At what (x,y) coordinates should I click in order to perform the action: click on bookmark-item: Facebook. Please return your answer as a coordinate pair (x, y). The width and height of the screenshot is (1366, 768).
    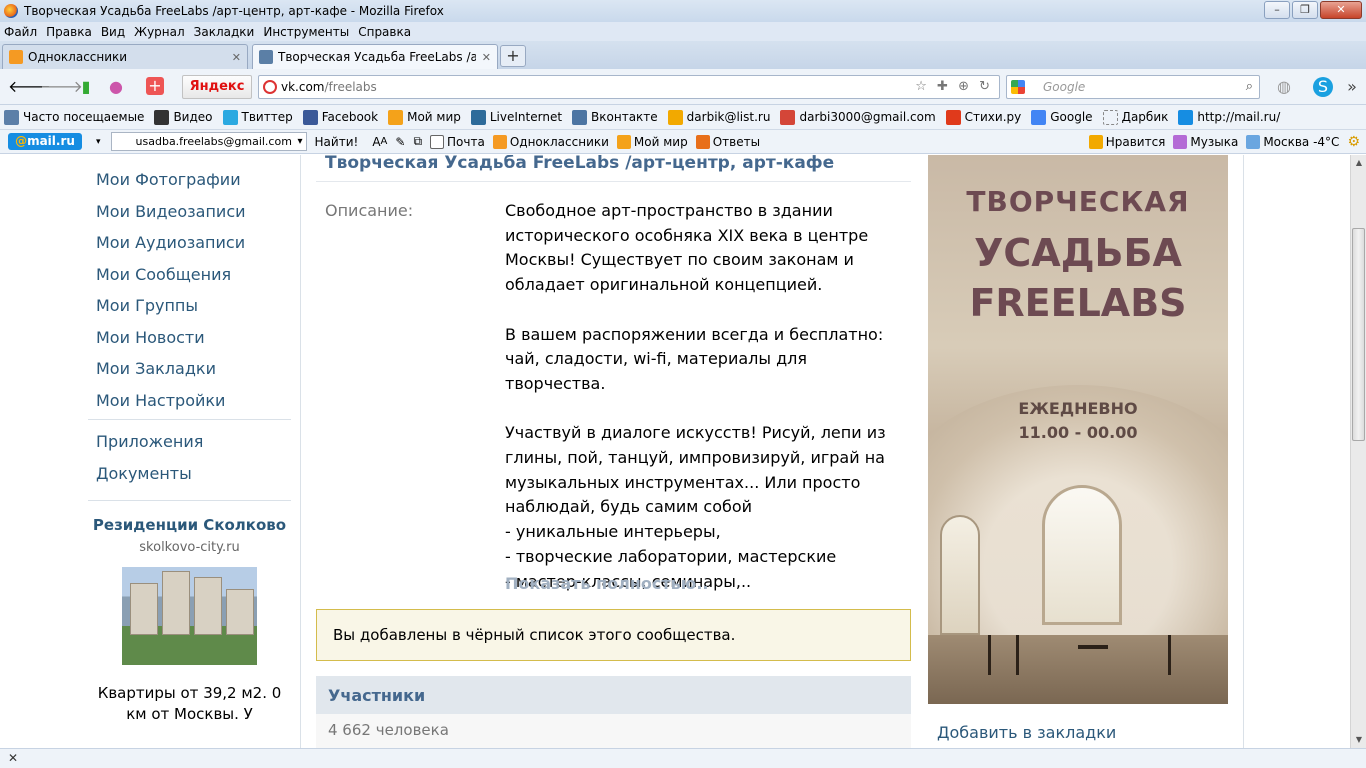
    Looking at the image, I should click on (340, 117).